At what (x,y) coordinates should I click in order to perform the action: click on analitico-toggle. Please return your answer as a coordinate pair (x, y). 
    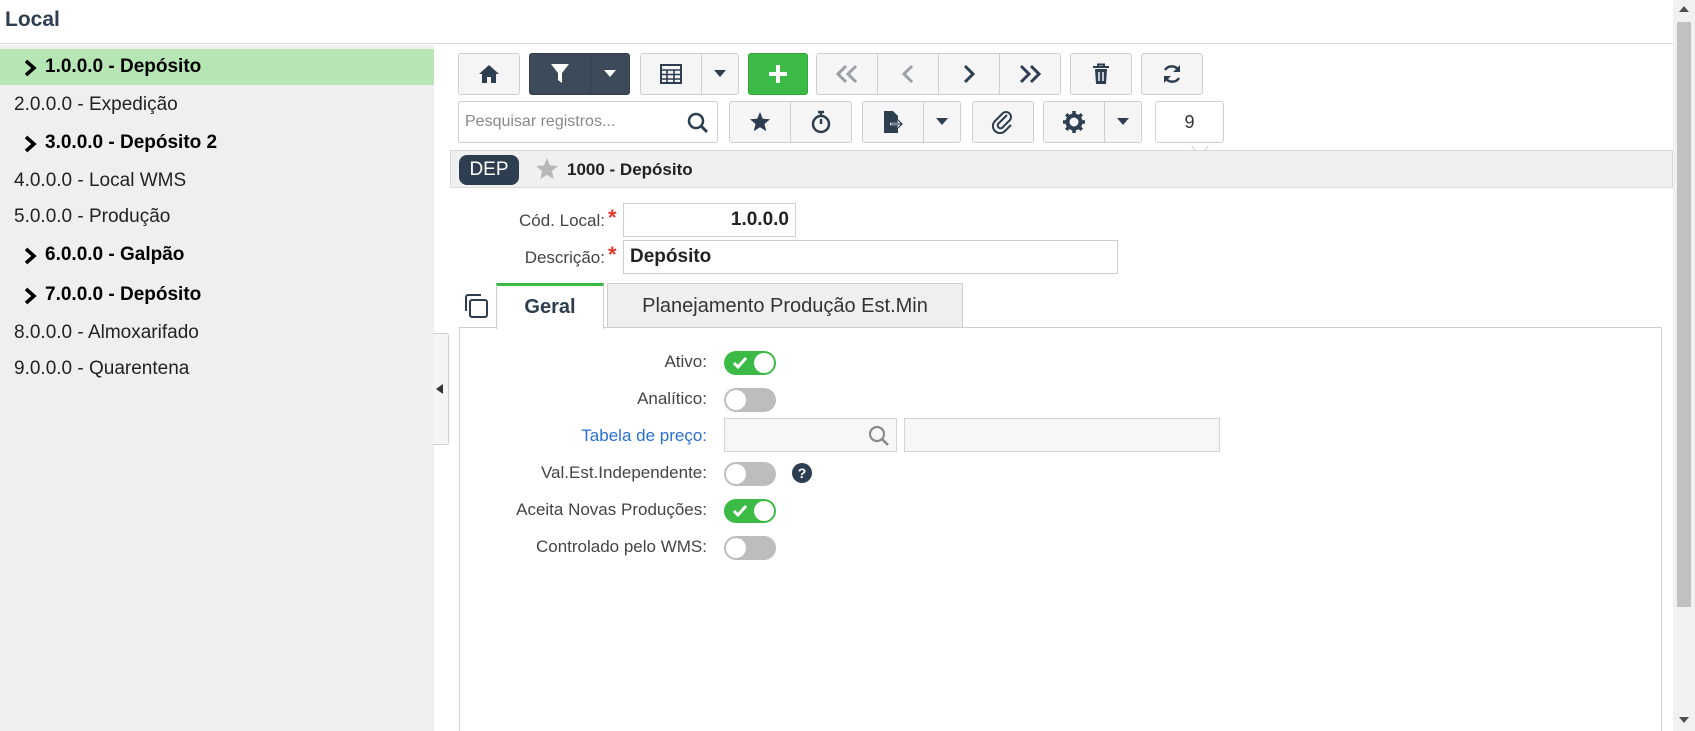
    Looking at the image, I should click on (750, 400).